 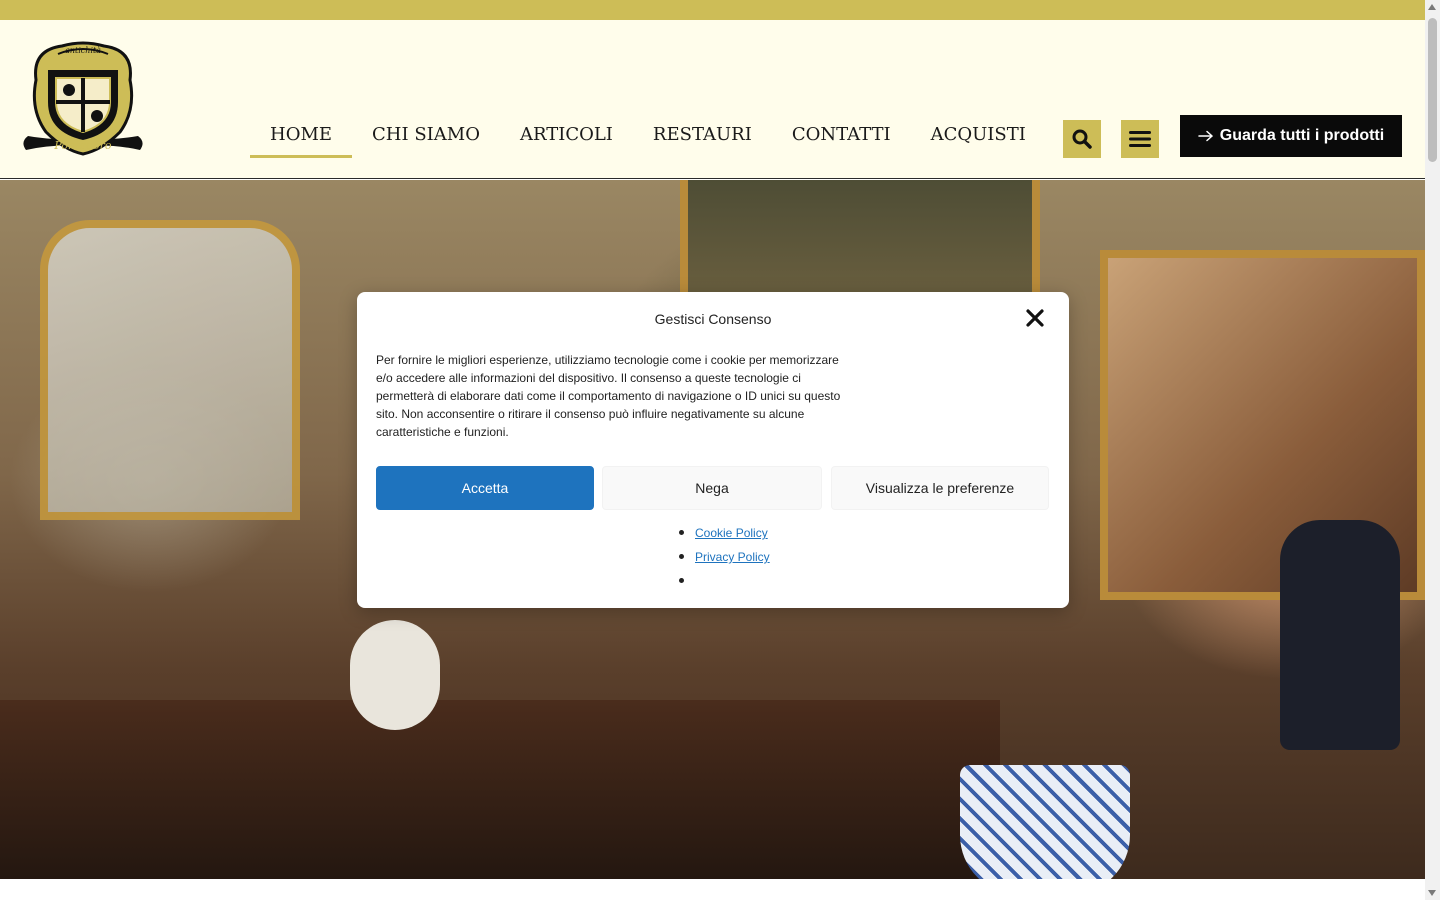 What do you see at coordinates (1045, 822) in the screenshot?
I see `hero-decor-vase` at bounding box center [1045, 822].